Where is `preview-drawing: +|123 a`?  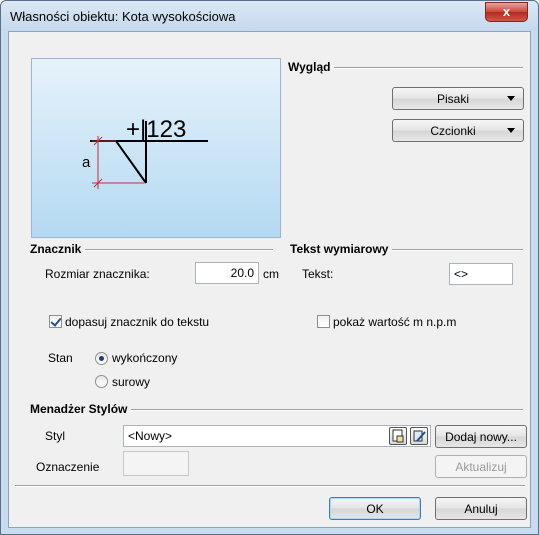 preview-drawing: +|123 a is located at coordinates (145, 152).